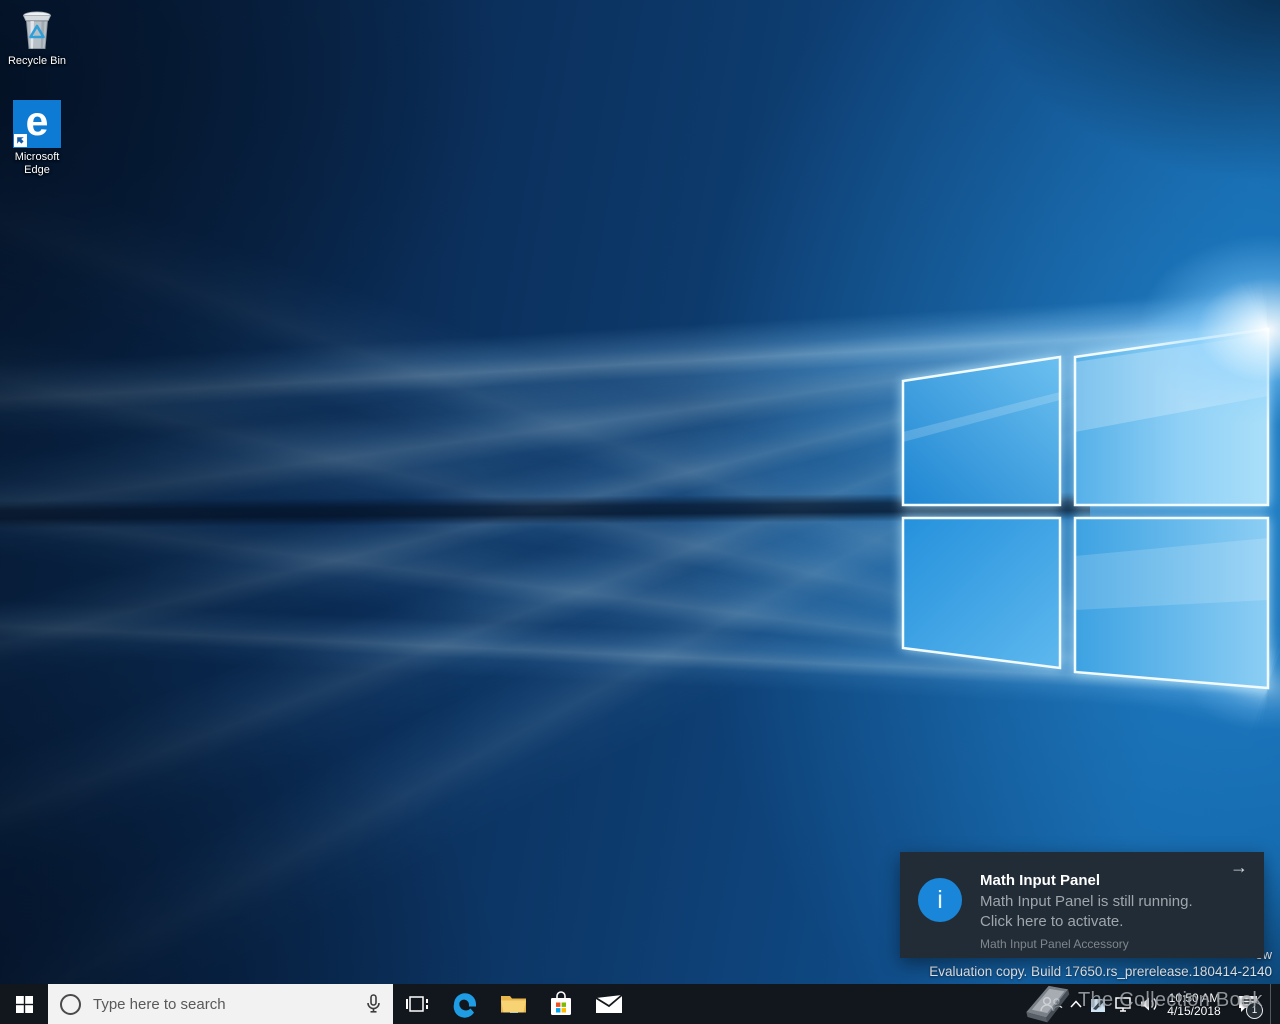  What do you see at coordinates (1275, 1004) in the screenshot?
I see `show-desktop-button` at bounding box center [1275, 1004].